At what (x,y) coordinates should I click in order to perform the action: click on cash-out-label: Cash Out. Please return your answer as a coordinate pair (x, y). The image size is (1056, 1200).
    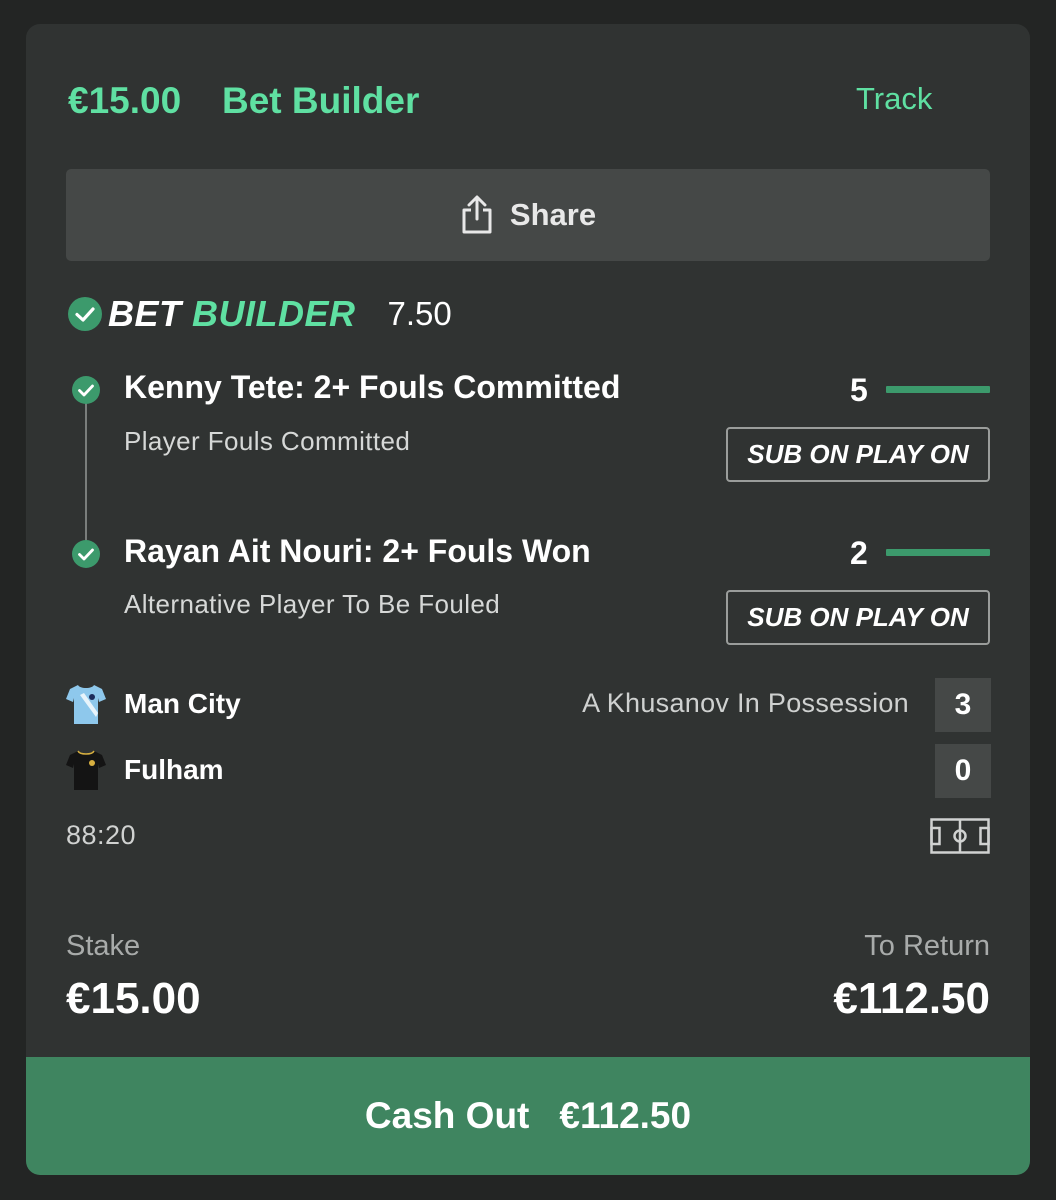
    Looking at the image, I should click on (447, 1115).